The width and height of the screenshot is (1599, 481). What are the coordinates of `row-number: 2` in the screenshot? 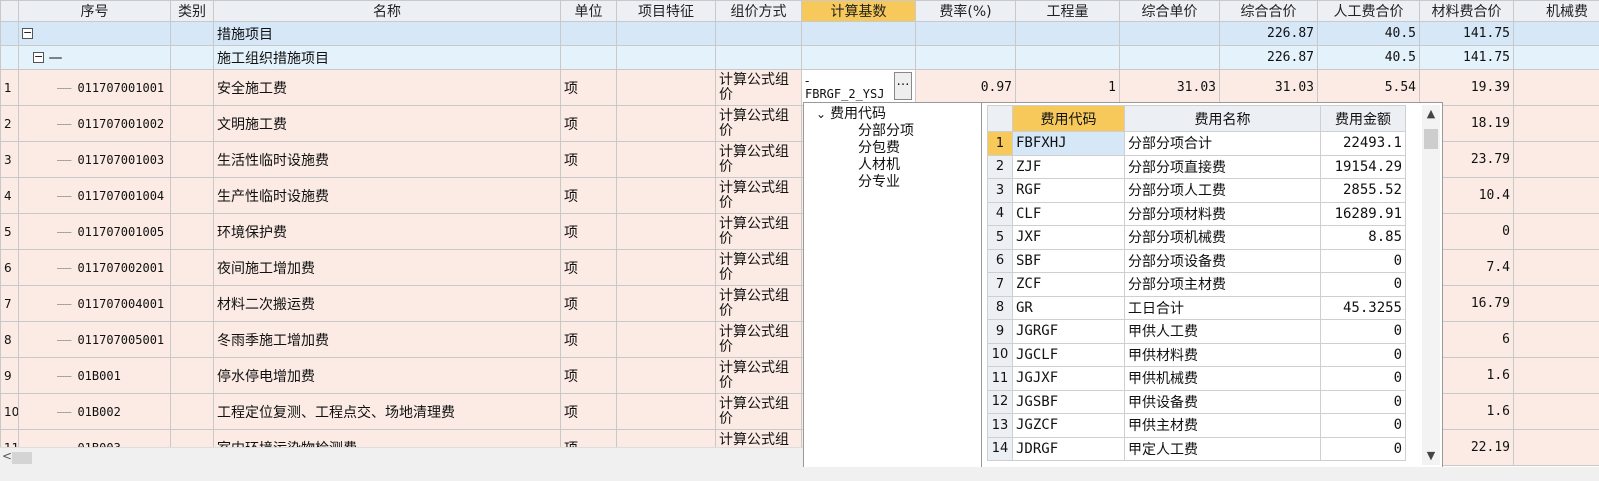 It's located at (9, 123).